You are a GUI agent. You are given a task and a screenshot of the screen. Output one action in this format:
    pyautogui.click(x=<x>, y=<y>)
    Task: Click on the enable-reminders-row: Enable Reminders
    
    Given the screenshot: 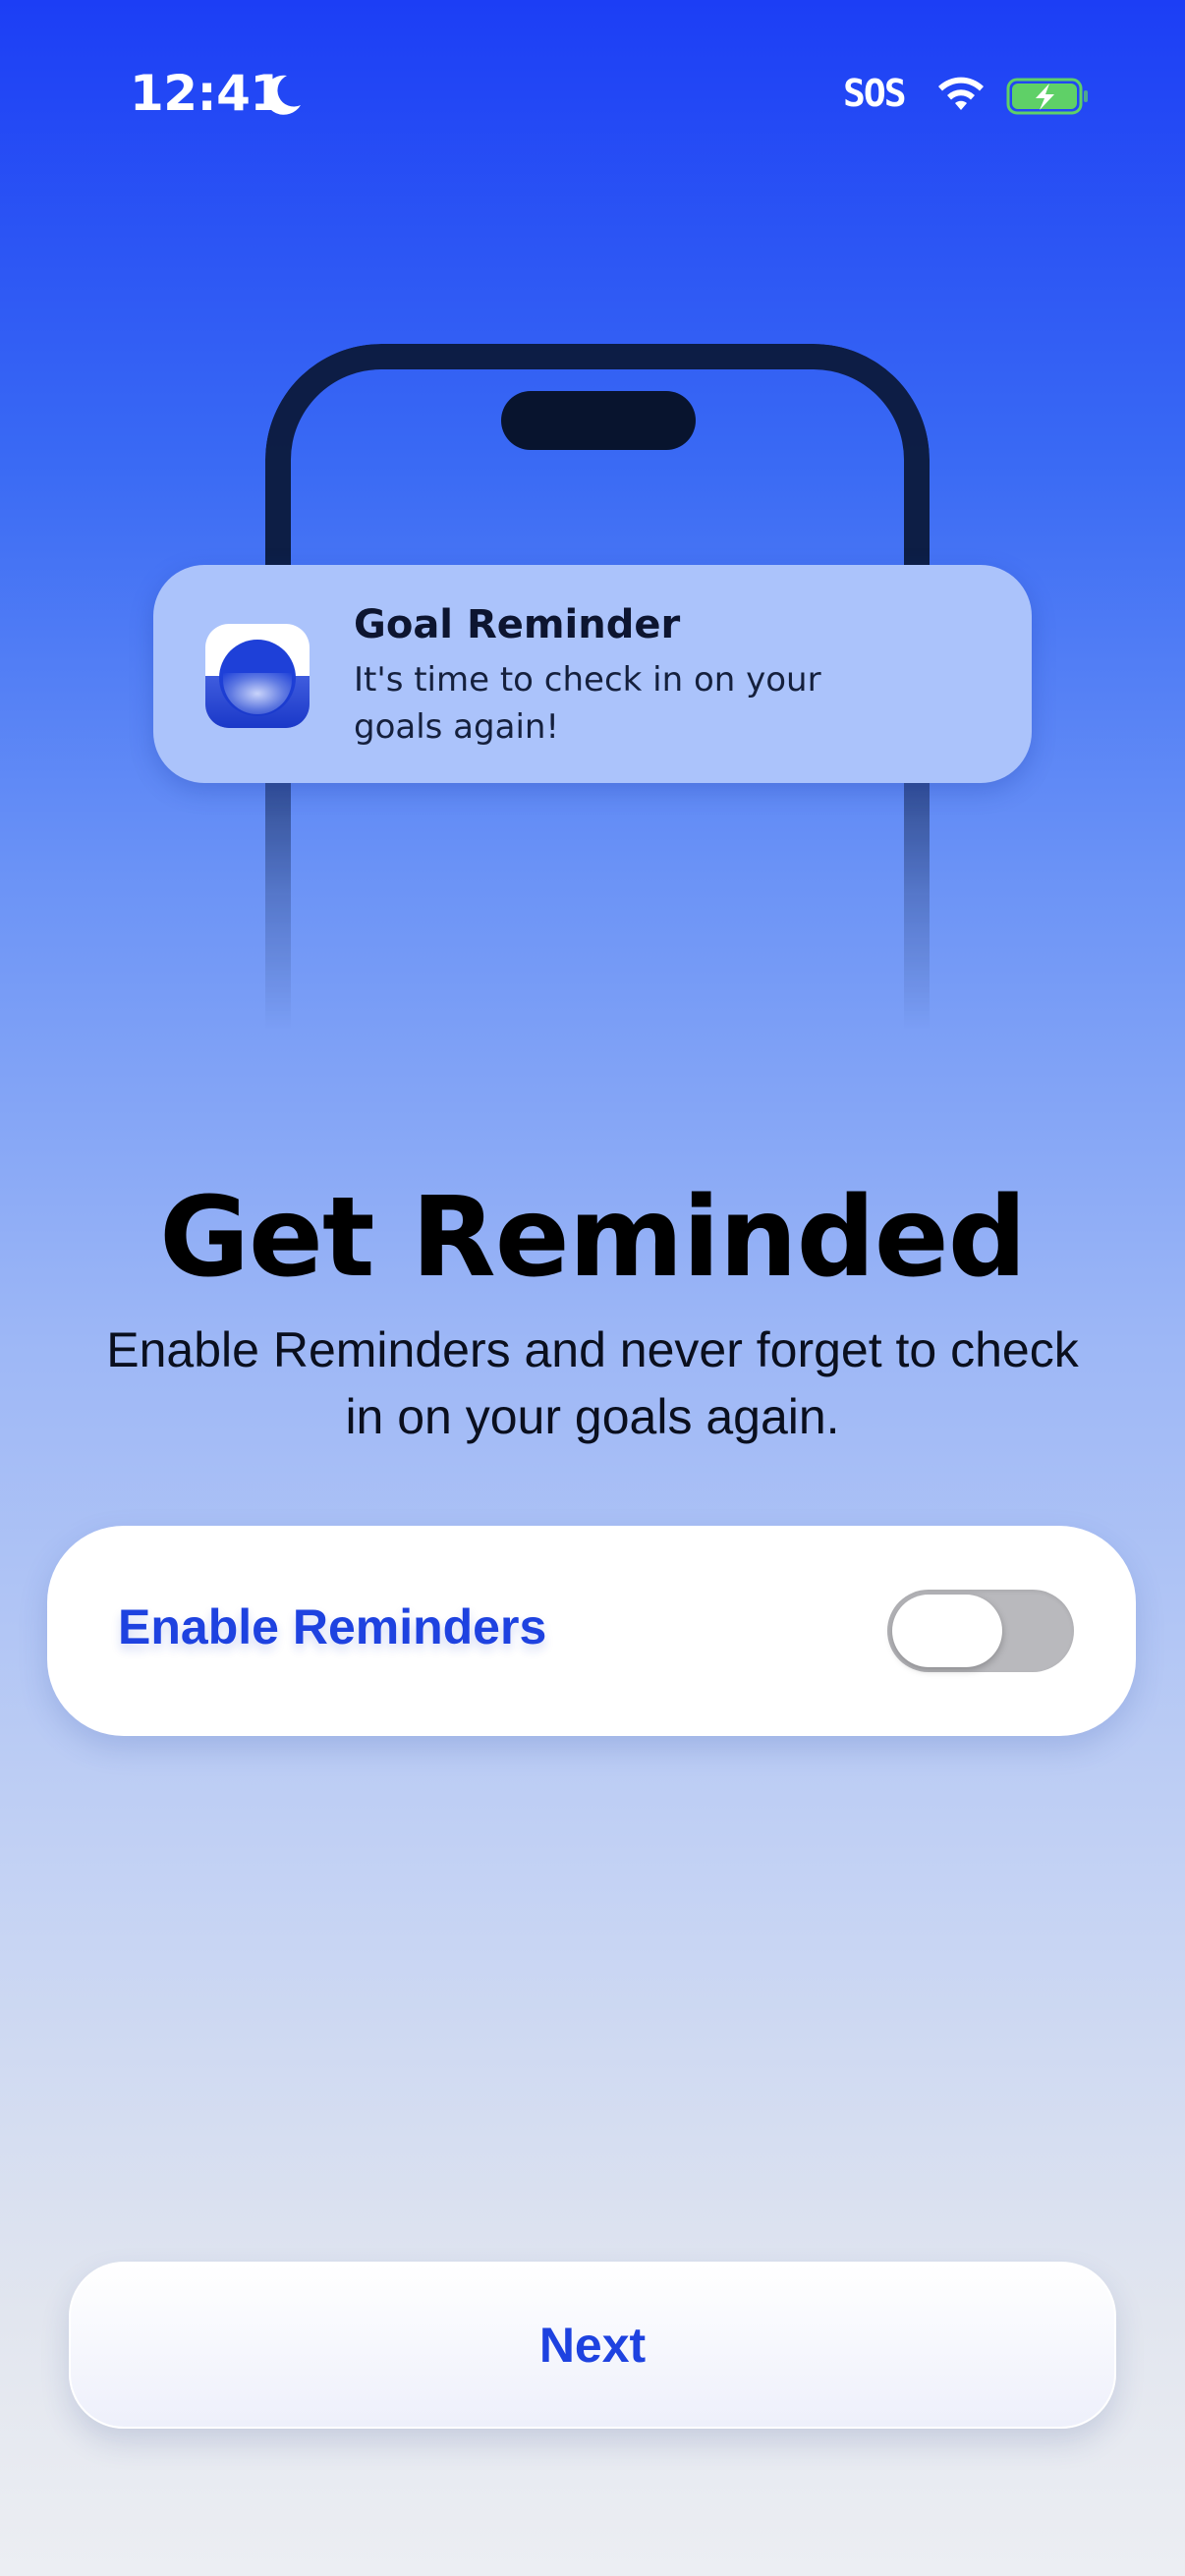 What is the action you would take?
    pyautogui.click(x=592, y=1631)
    